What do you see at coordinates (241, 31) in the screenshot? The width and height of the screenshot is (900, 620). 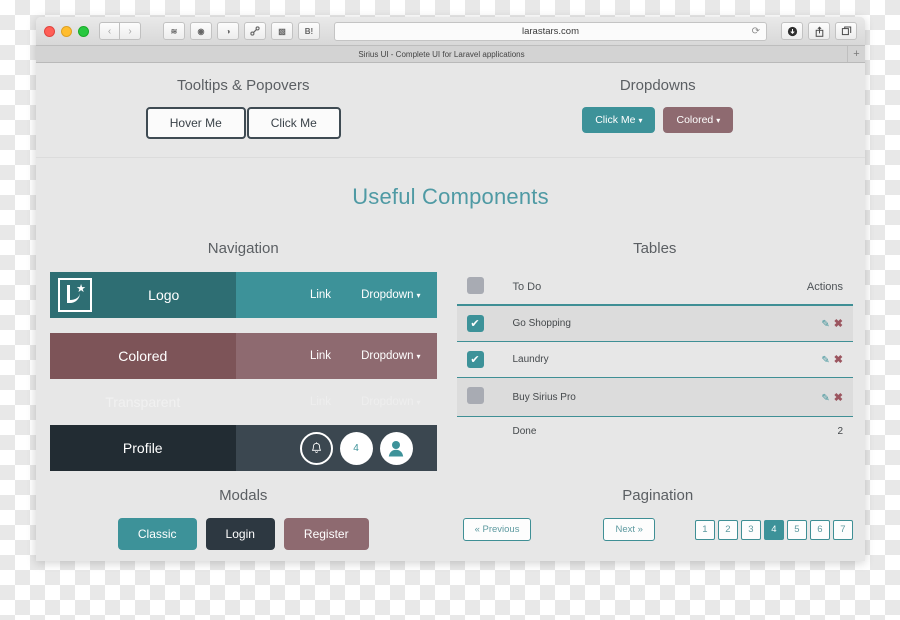 I see `bookmark-bar: ≋ ◉ ◑ ▧ B!` at bounding box center [241, 31].